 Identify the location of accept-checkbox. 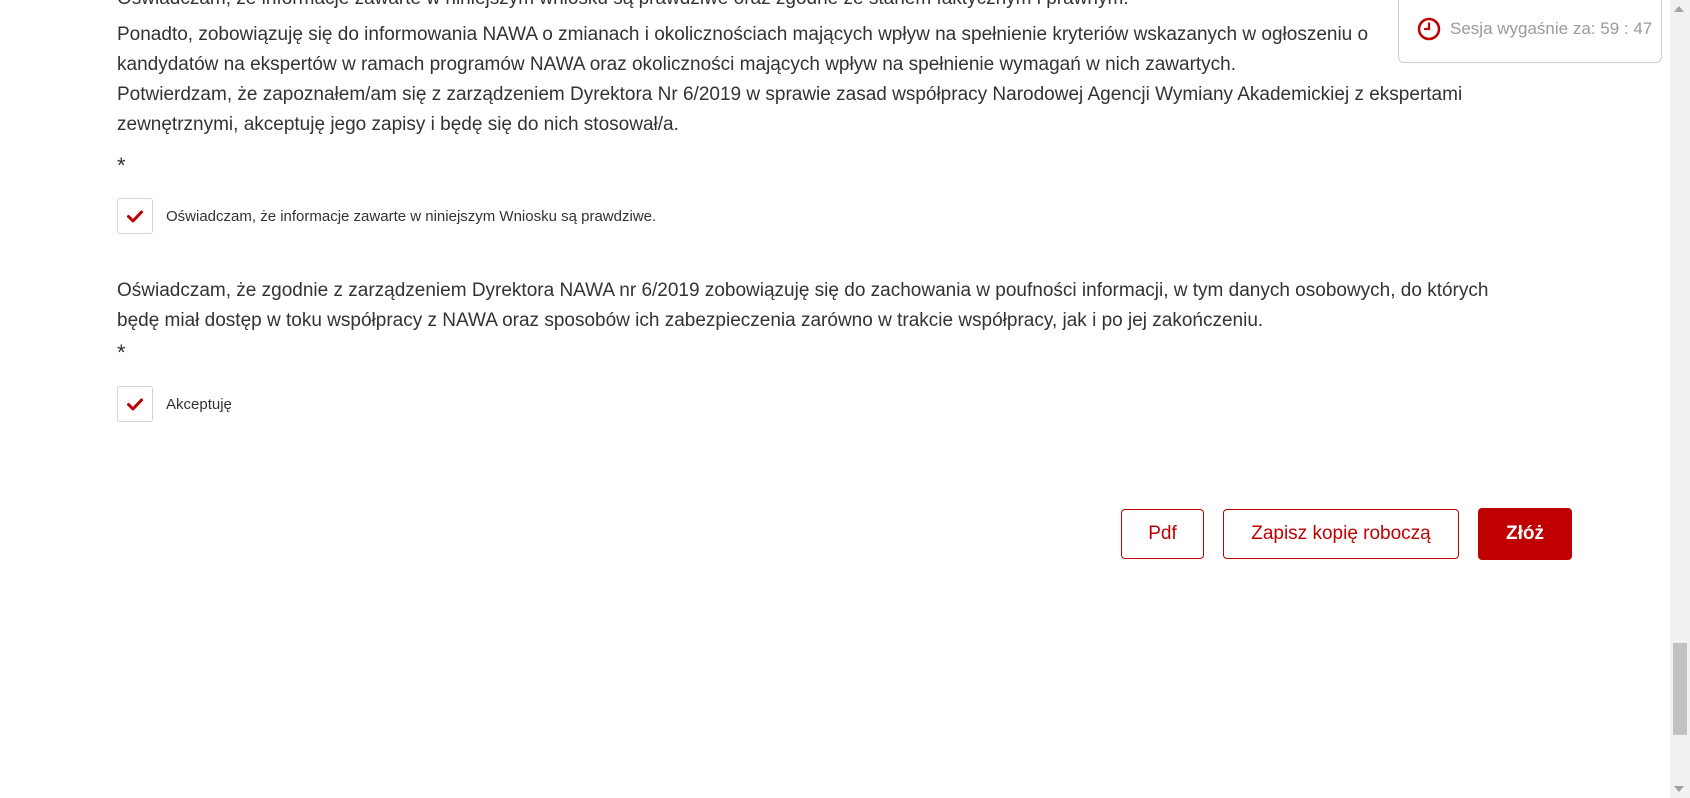
(135, 404).